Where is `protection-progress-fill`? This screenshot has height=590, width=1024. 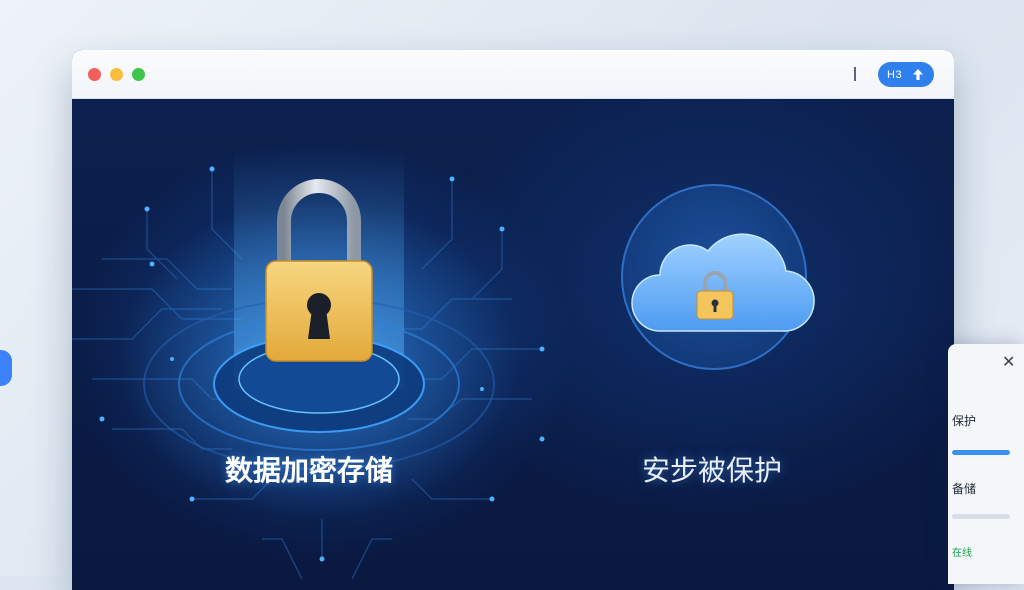 protection-progress-fill is located at coordinates (981, 452).